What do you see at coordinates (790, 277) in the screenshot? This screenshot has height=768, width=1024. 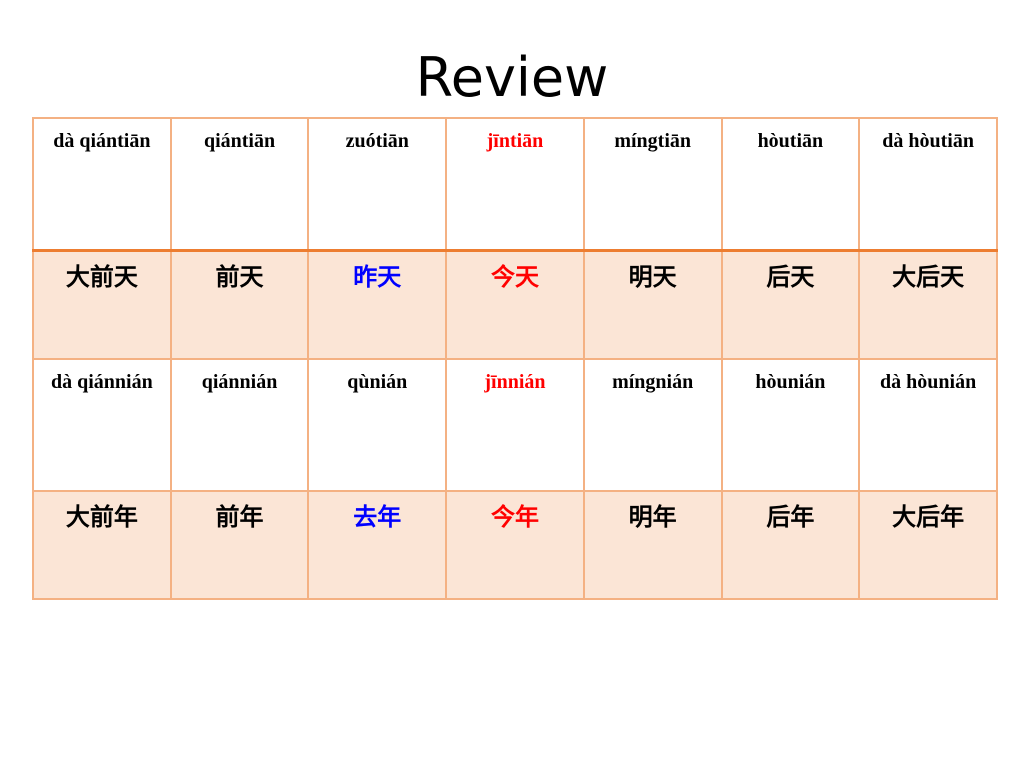 I see `cell-text: 后天` at bounding box center [790, 277].